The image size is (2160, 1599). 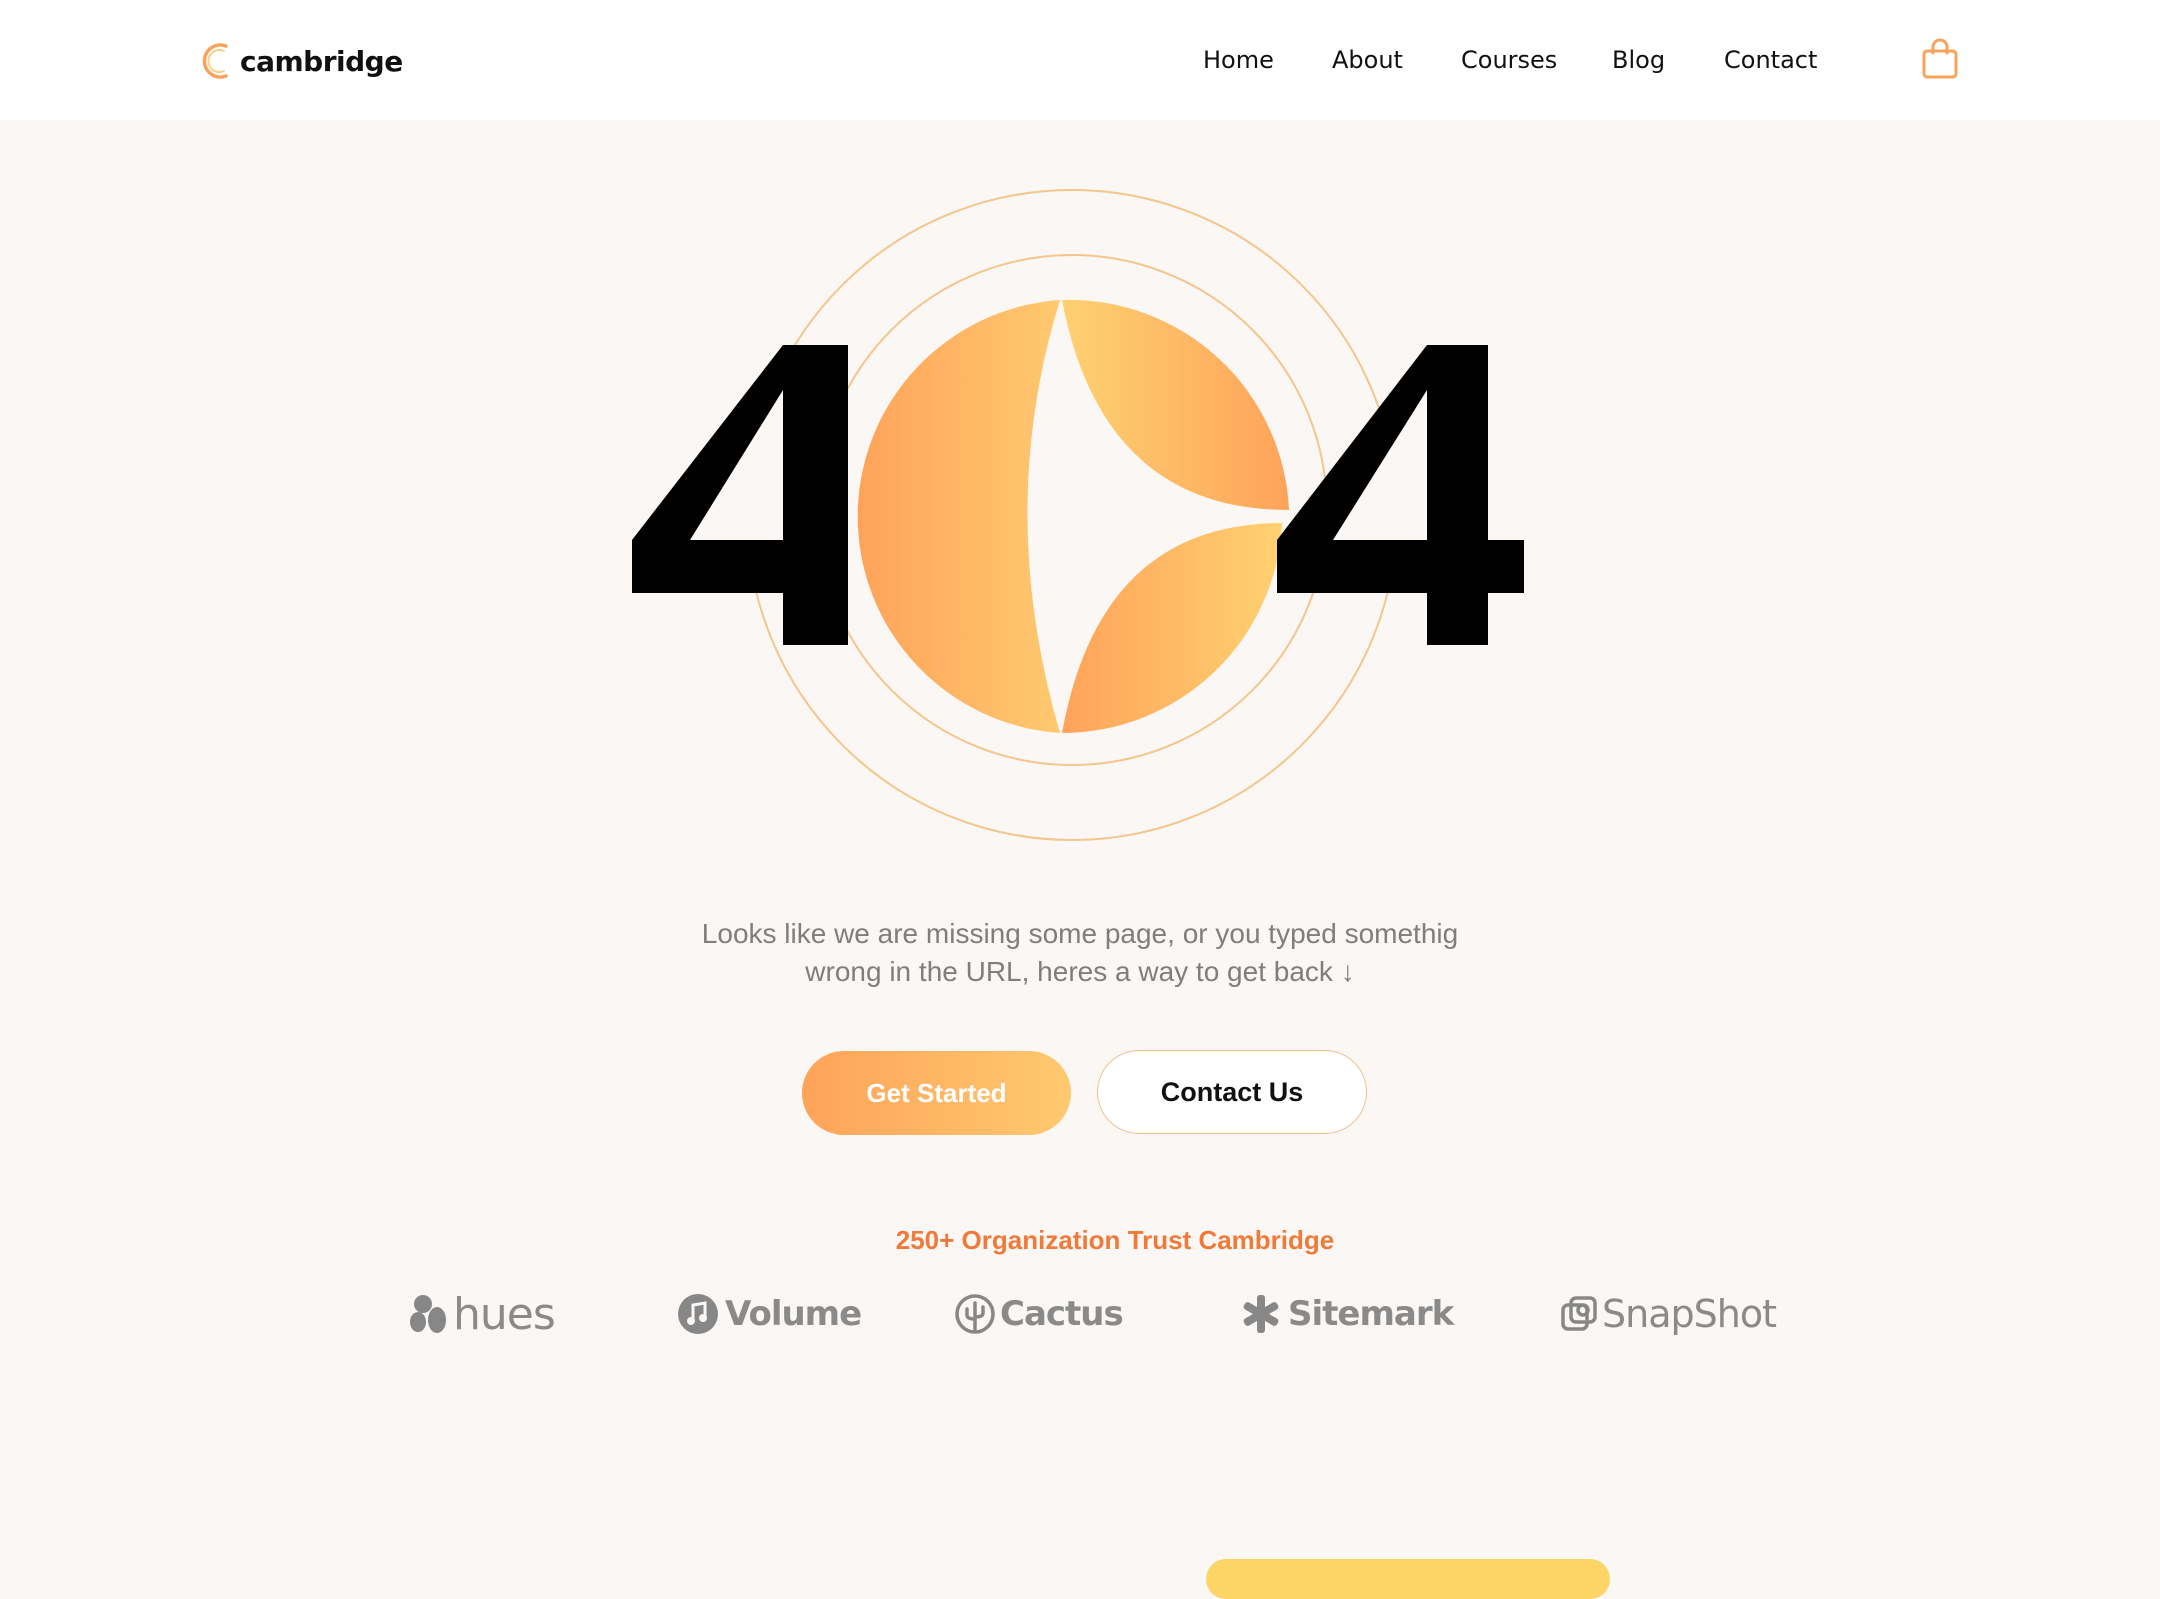 I want to click on nav-about-label: About, so click(x=1367, y=60).